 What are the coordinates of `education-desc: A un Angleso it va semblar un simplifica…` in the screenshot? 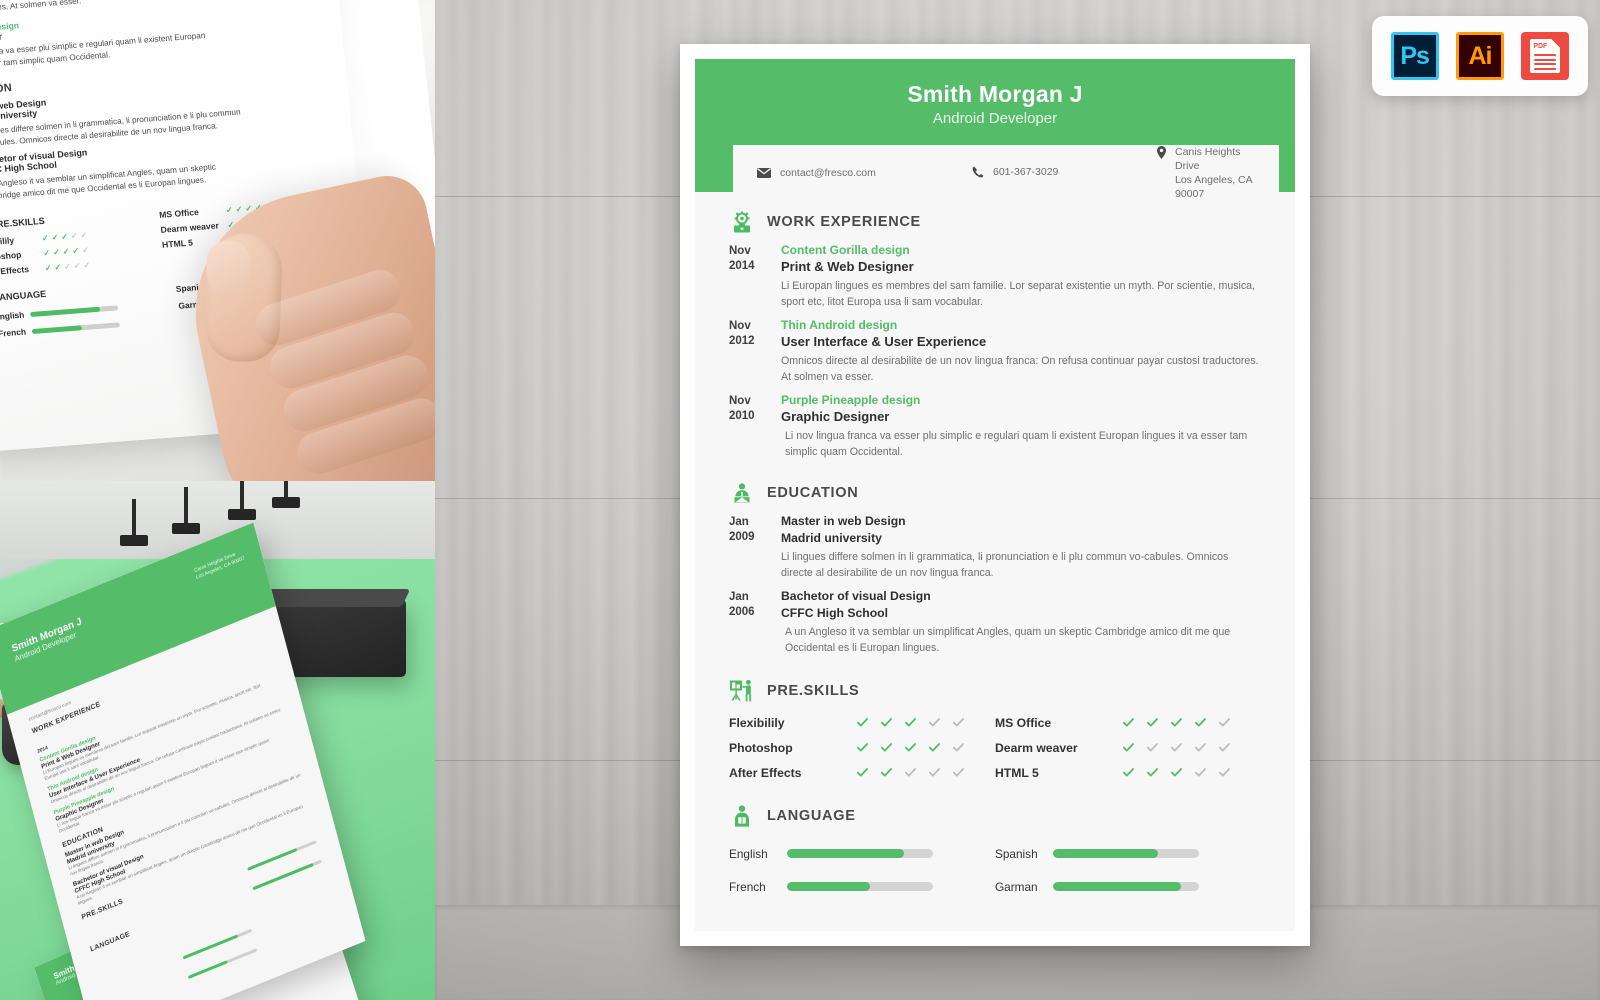 It's located at (1008, 640).